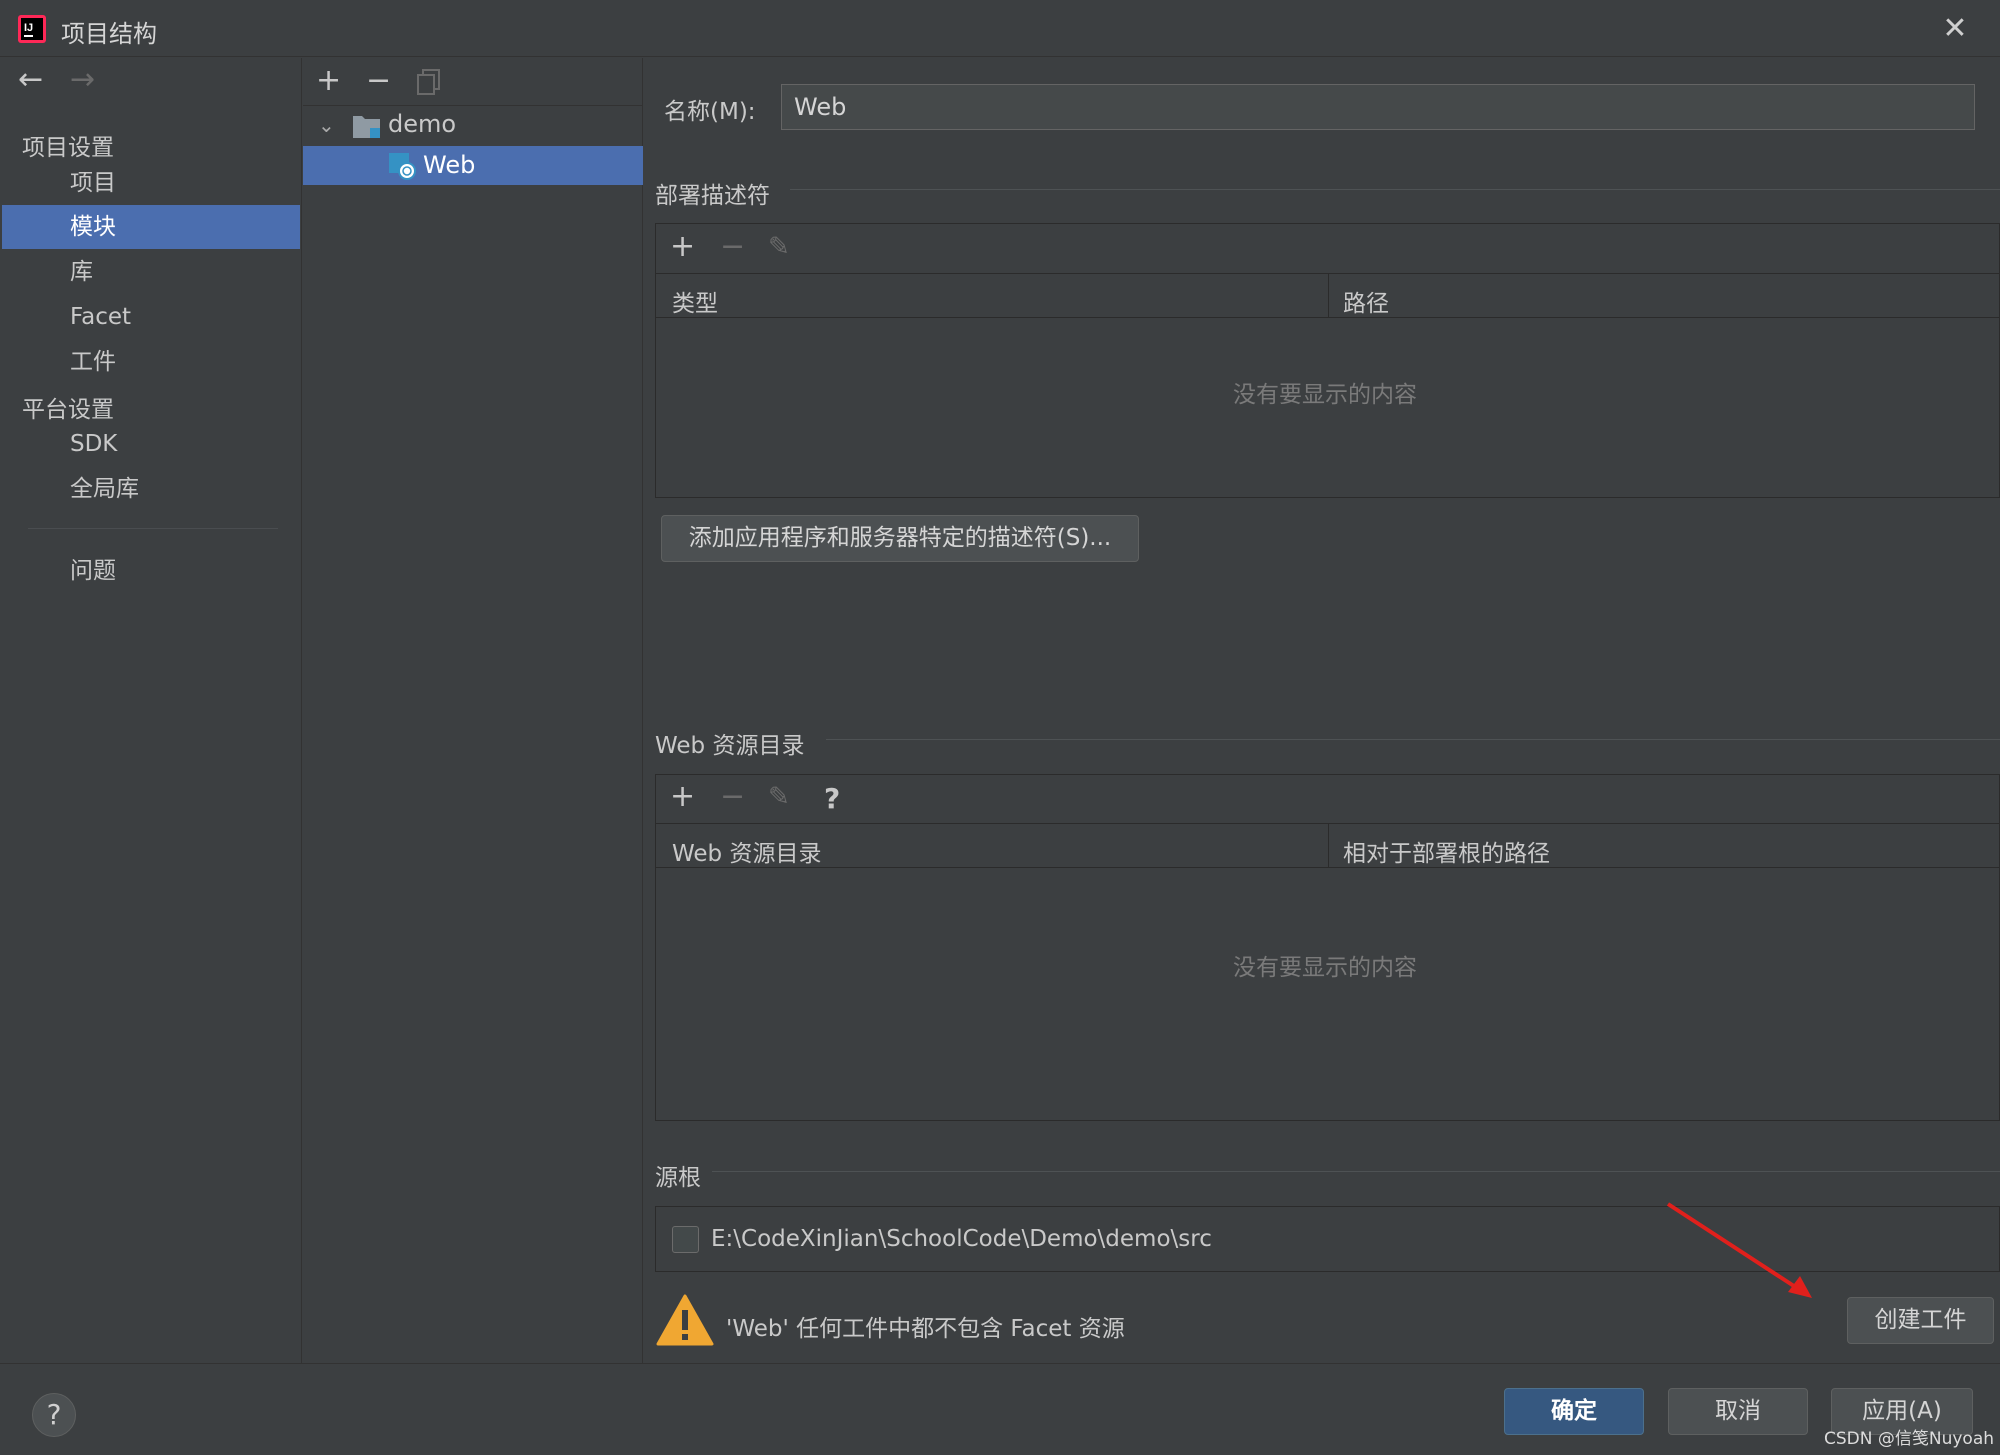  Describe the element at coordinates (1327, 799) in the screenshot. I see `webres-toolbar` at that location.